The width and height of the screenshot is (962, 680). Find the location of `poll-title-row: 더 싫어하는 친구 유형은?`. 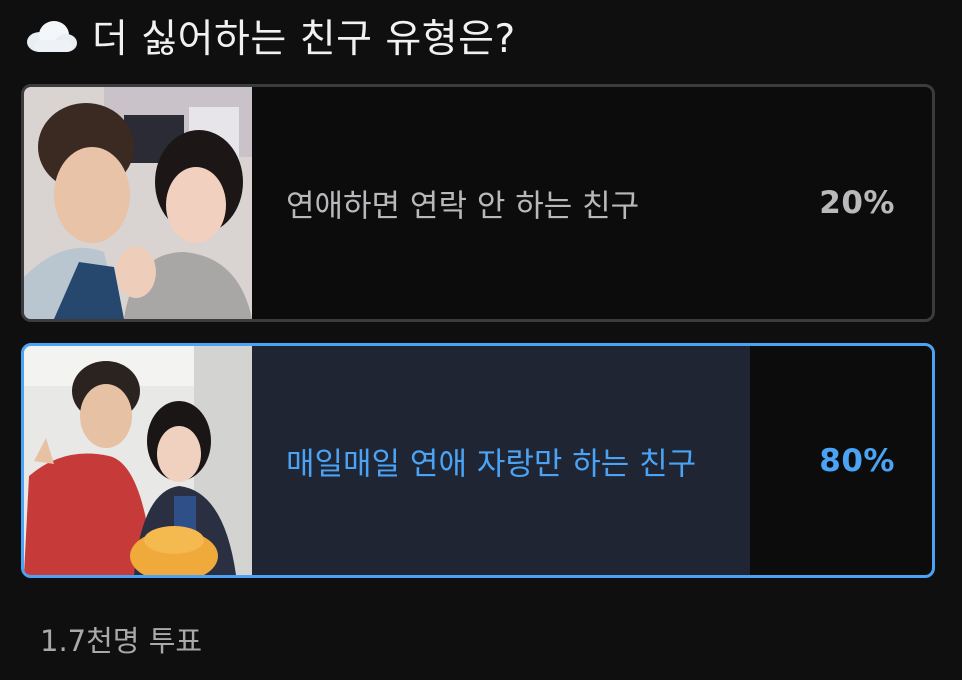

poll-title-row: 더 싫어하는 친구 유형은? is located at coordinates (269, 36).